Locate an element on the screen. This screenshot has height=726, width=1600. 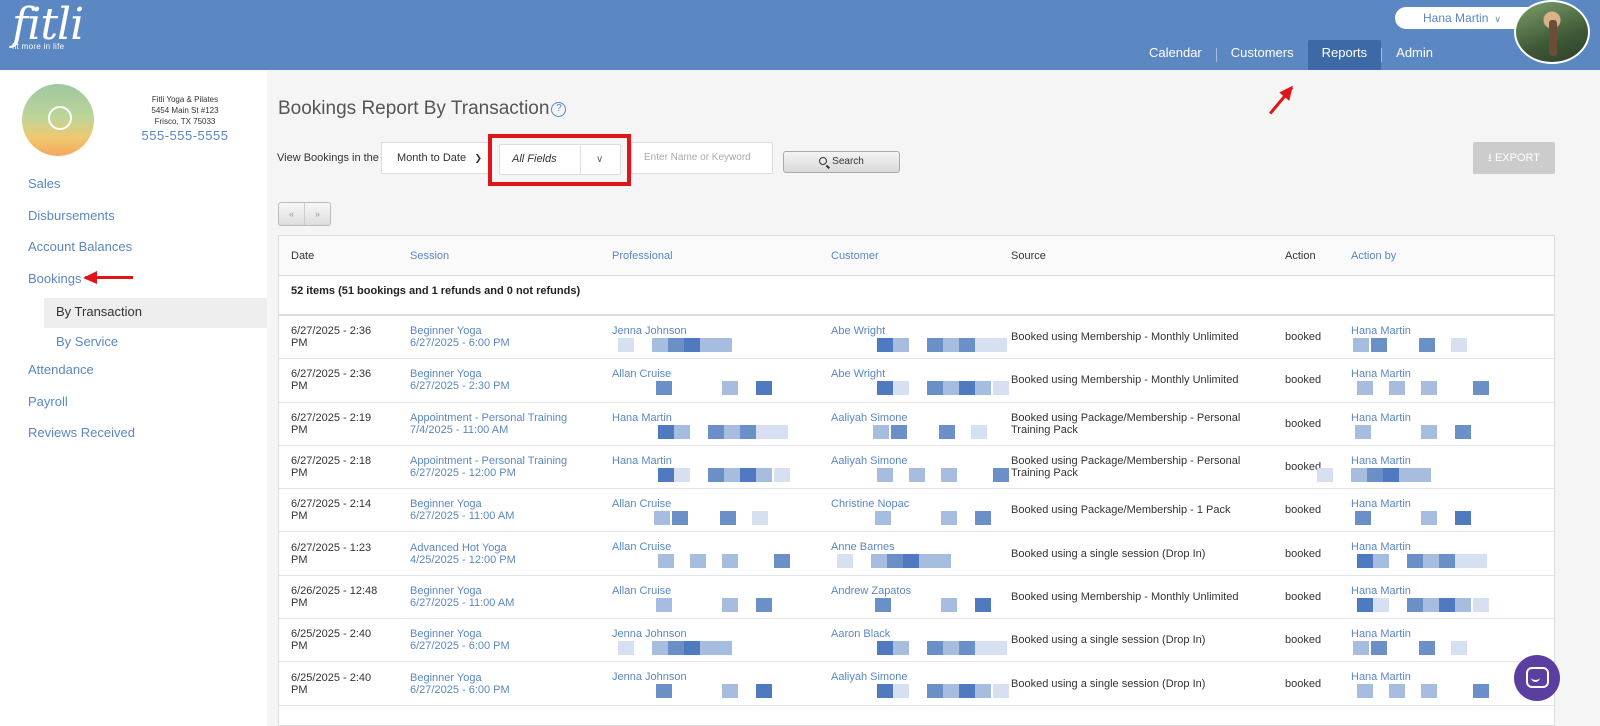
sidebar-item-by-transaction: By Transaction is located at coordinates (155, 313).